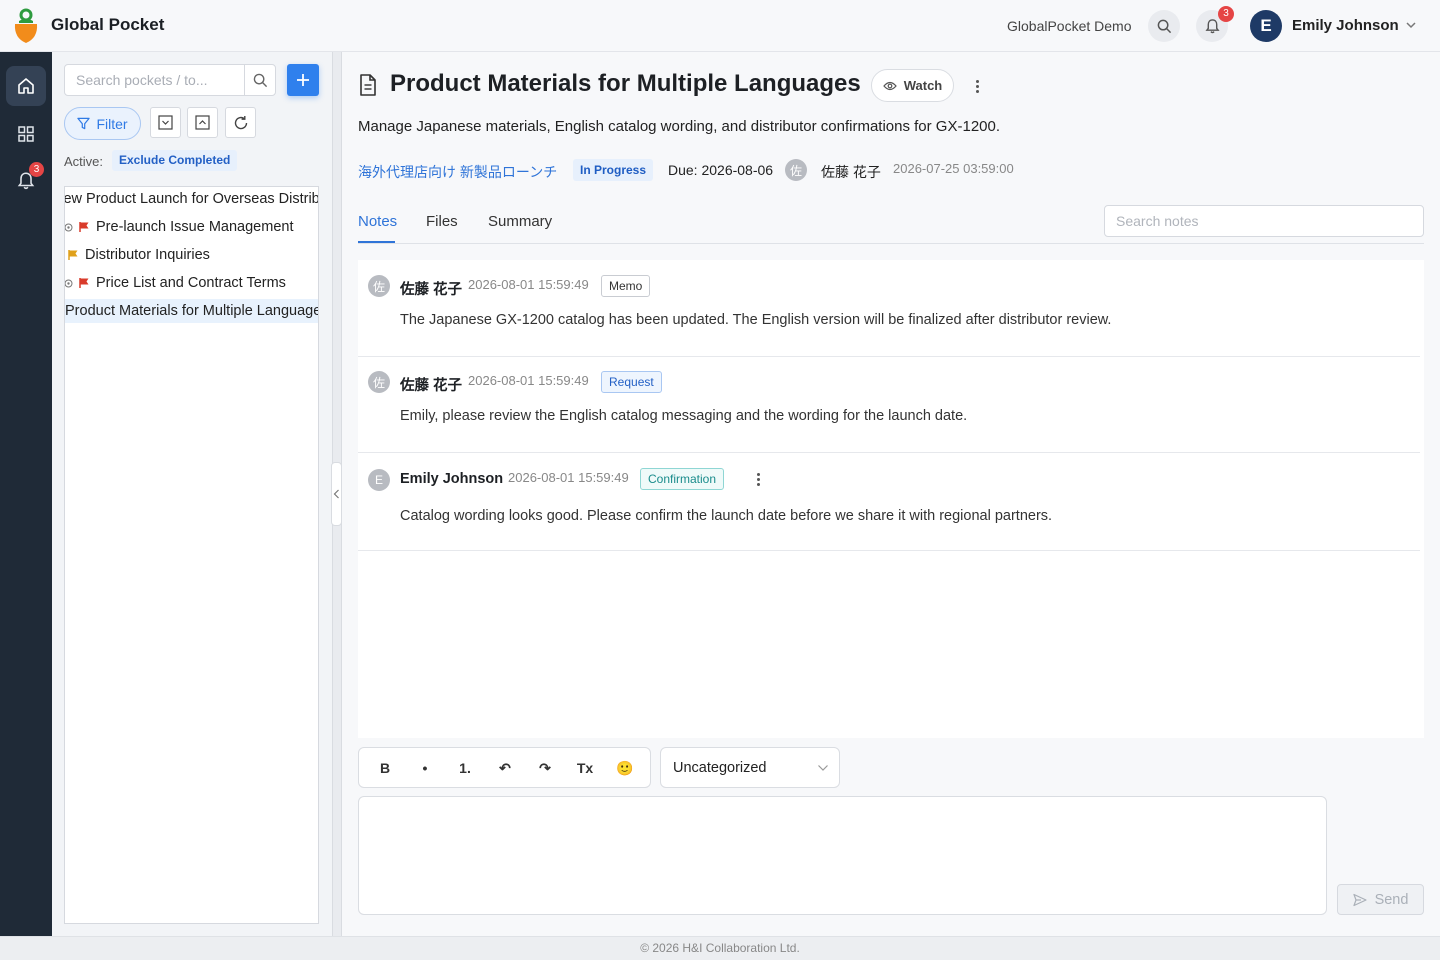 The height and width of the screenshot is (960, 1440). I want to click on pocket-more-menu, so click(977, 86).